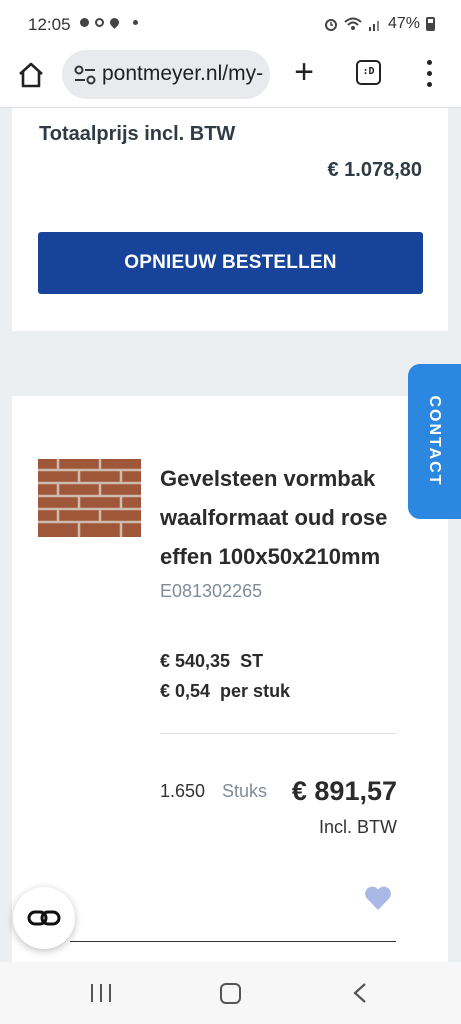  I want to click on contact-tab: CONTACT, so click(434, 441).